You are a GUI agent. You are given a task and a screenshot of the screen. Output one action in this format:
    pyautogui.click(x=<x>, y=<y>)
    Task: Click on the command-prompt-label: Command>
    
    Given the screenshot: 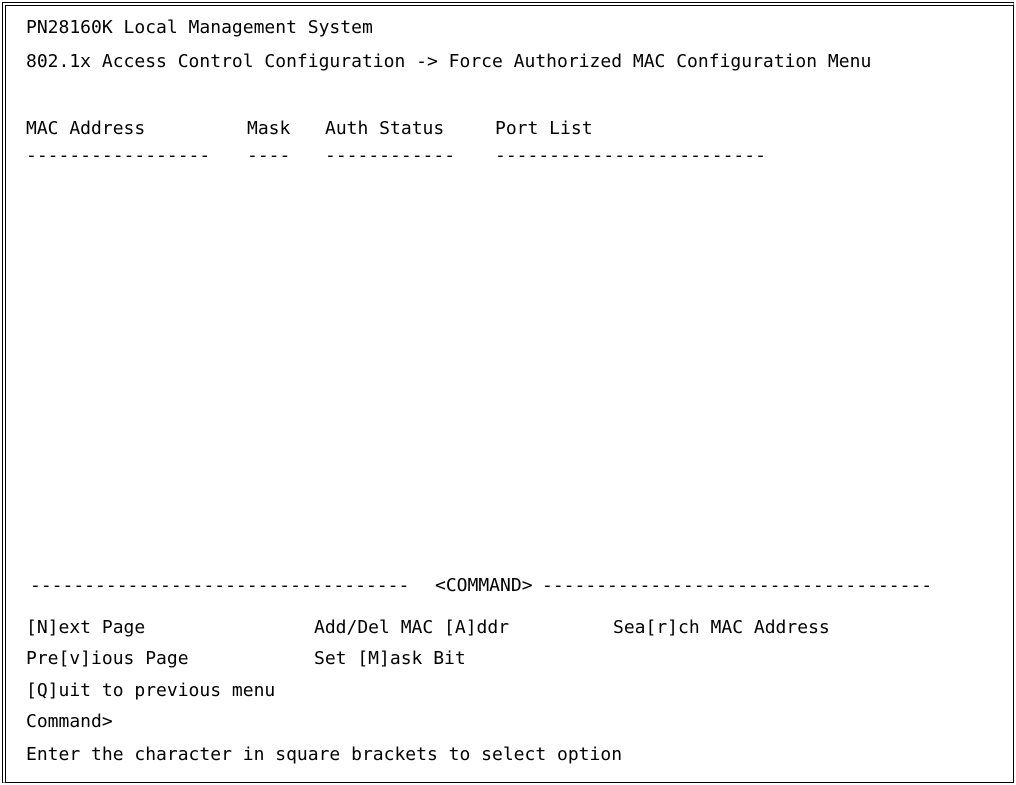 What is the action you would take?
    pyautogui.click(x=69, y=721)
    